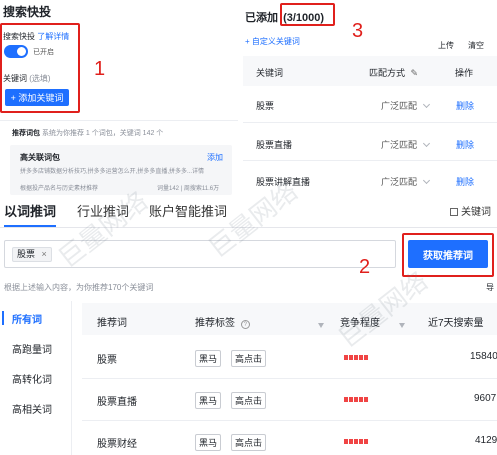 The width and height of the screenshot is (497, 455). Describe the element at coordinates (283, 182) in the screenshot. I see `added-row-keyword: 股票讲解直播` at that location.